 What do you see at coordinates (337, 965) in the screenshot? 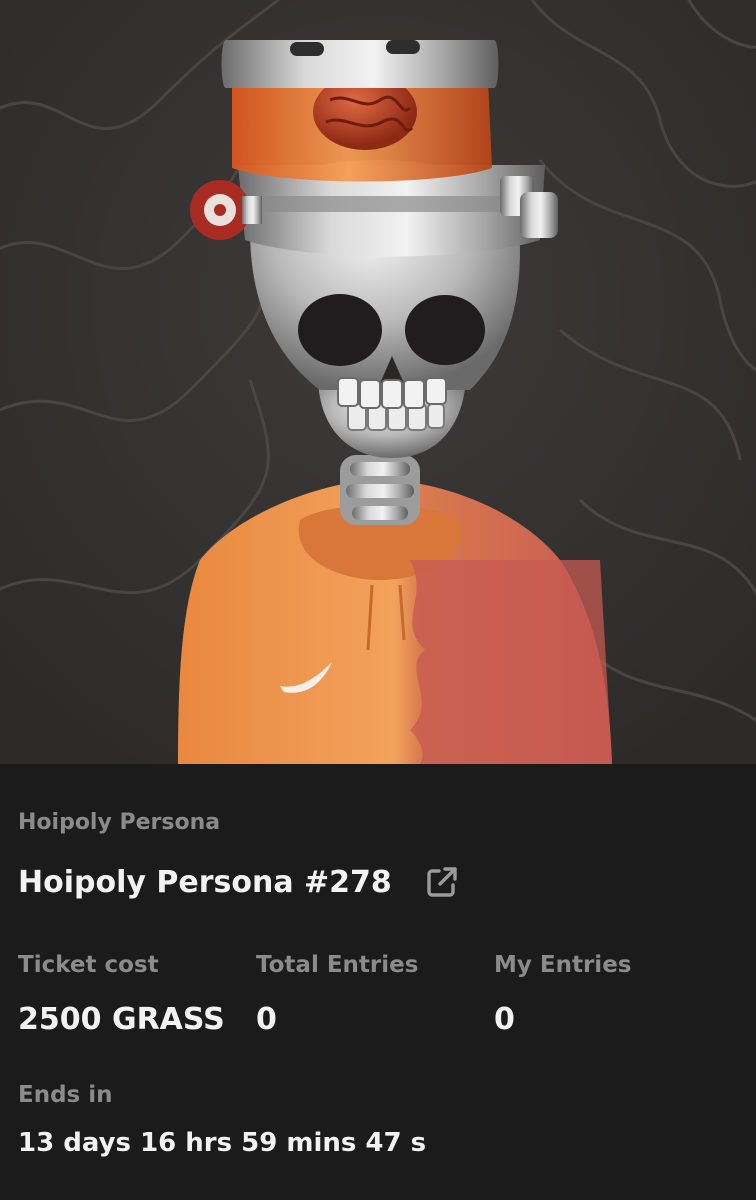
I see `total-entries-label: Total Entries` at bounding box center [337, 965].